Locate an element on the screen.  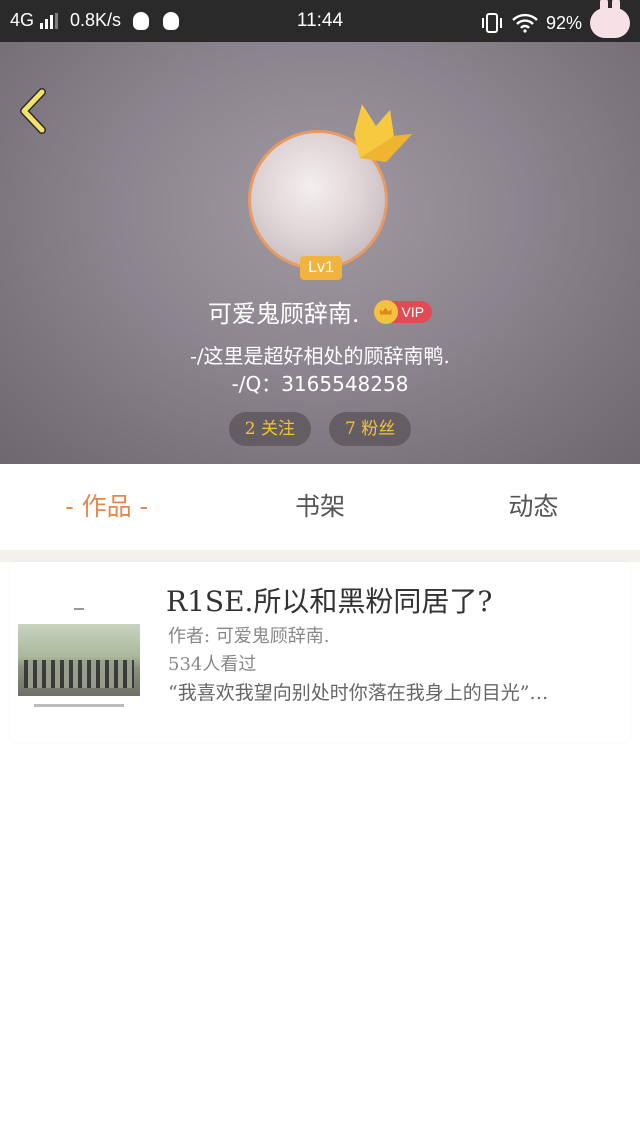
bio: -/这里是超好相处的顾辞南鸭. -/Q：3165548258 is located at coordinates (320, 370).